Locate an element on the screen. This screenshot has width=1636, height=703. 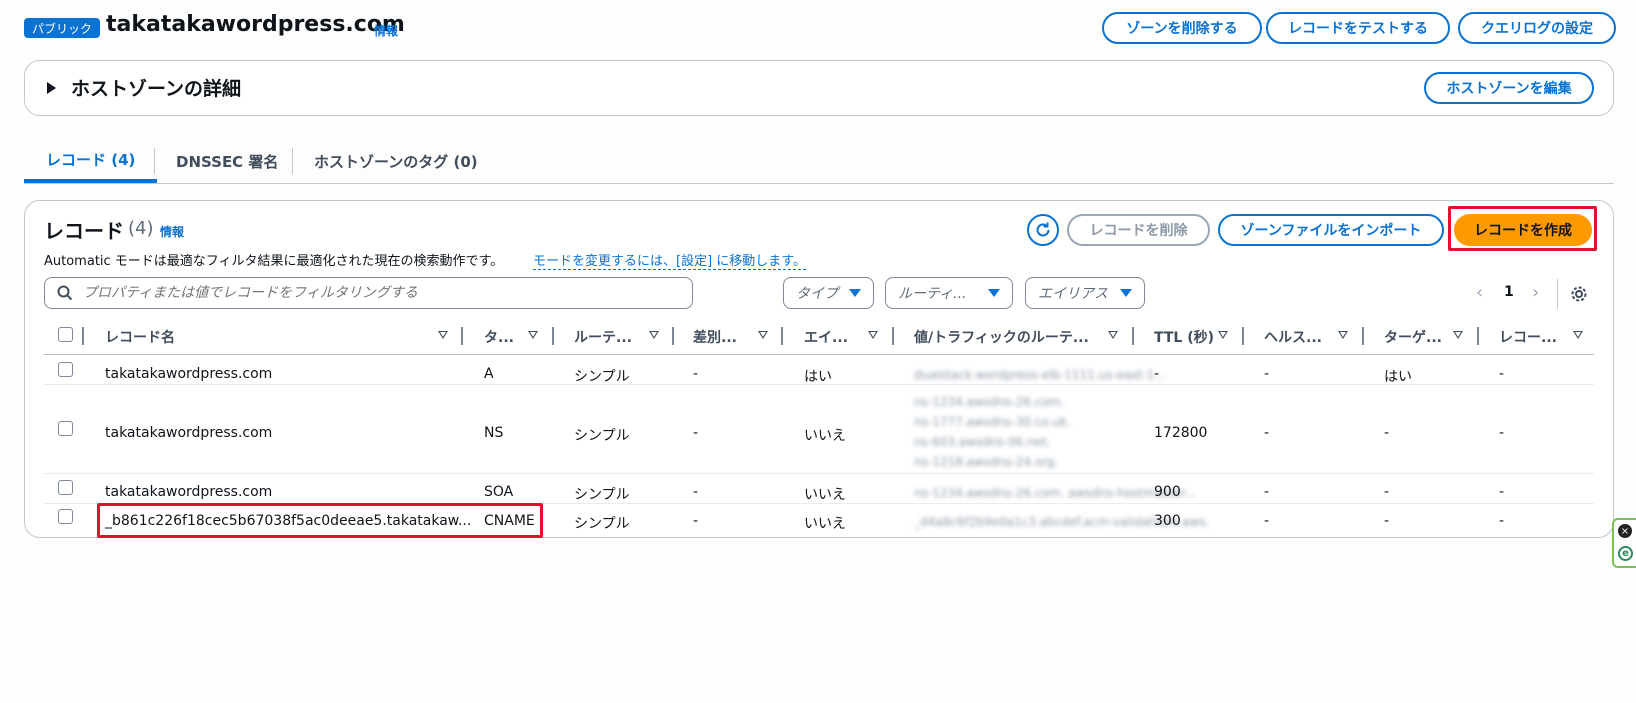
search-box is located at coordinates (368, 293).